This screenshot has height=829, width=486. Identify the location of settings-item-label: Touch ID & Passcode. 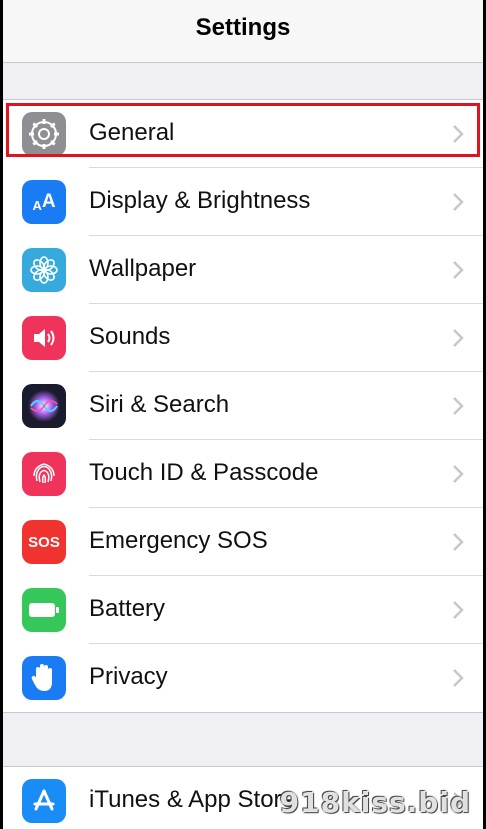
(204, 472).